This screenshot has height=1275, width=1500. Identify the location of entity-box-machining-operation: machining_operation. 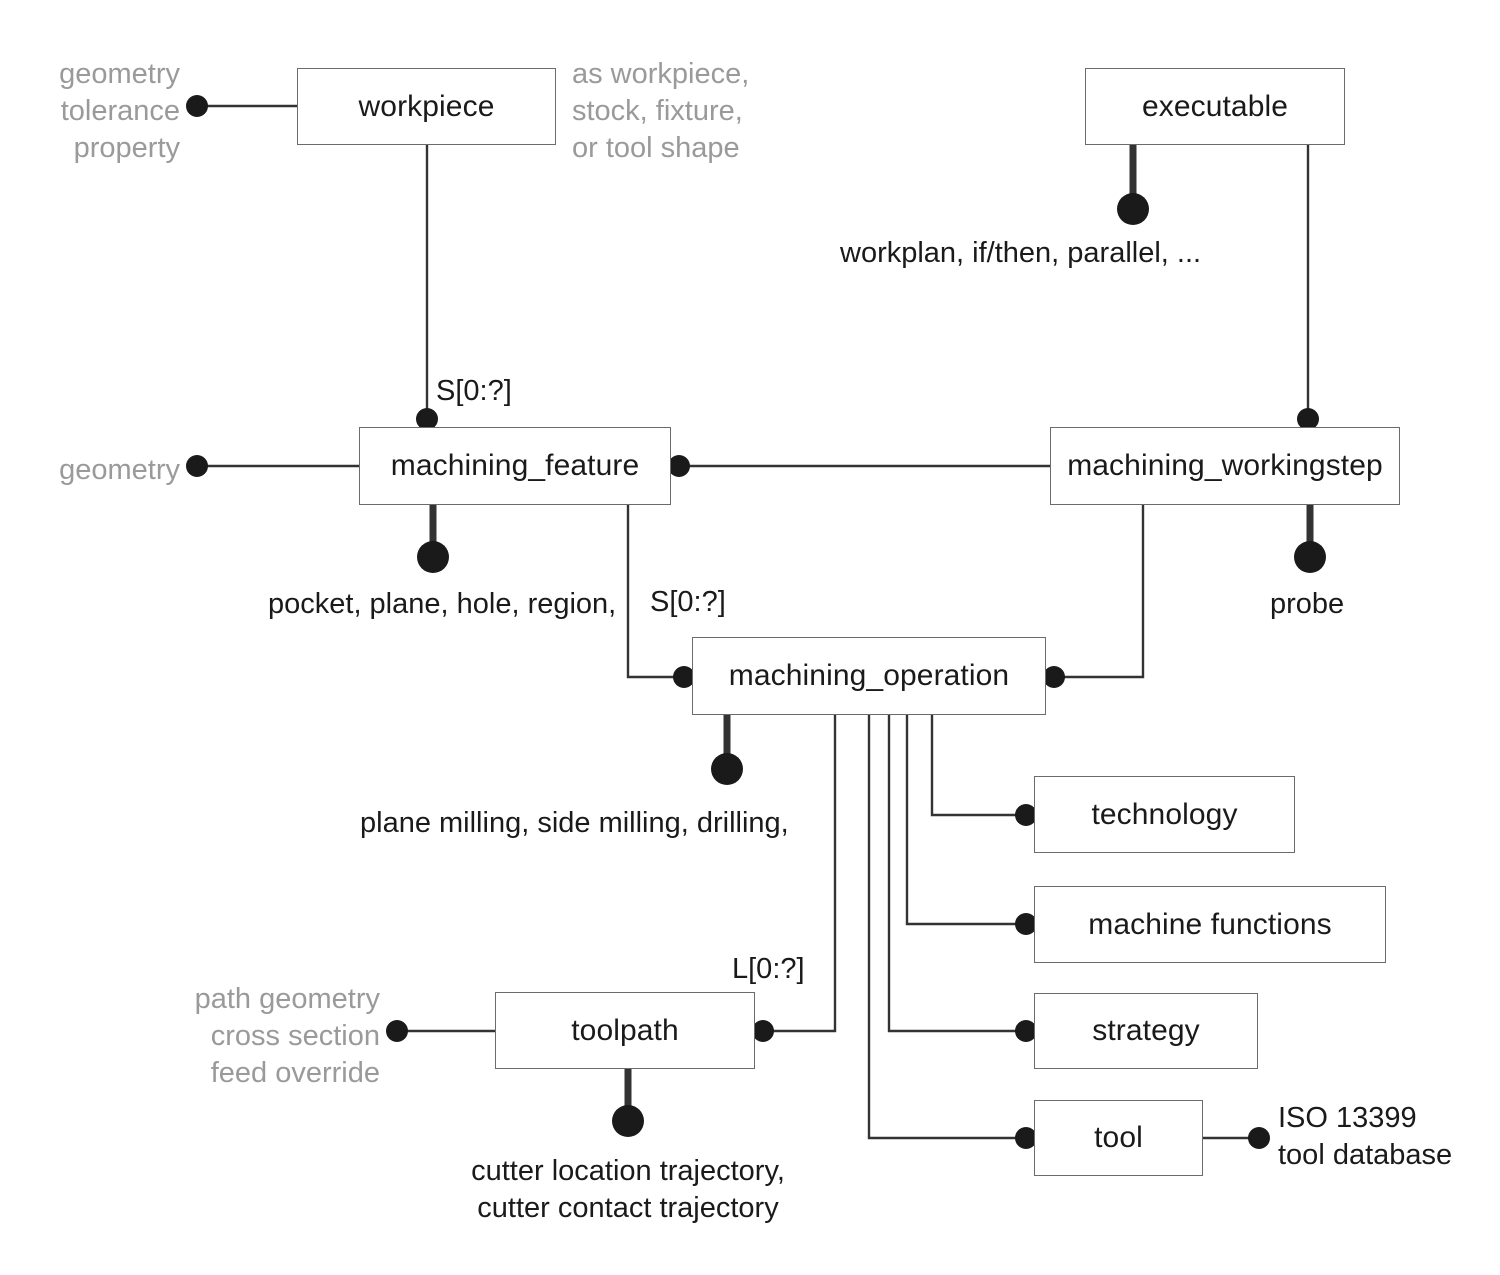
(869, 676).